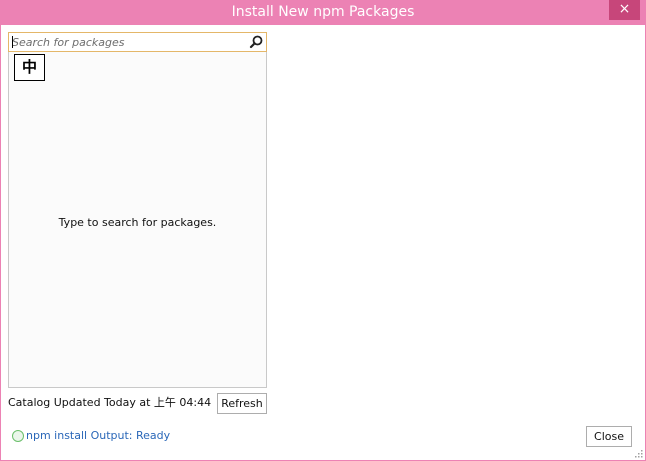 This screenshot has height=461, width=646. What do you see at coordinates (126, 42) in the screenshot?
I see `search-input` at bounding box center [126, 42].